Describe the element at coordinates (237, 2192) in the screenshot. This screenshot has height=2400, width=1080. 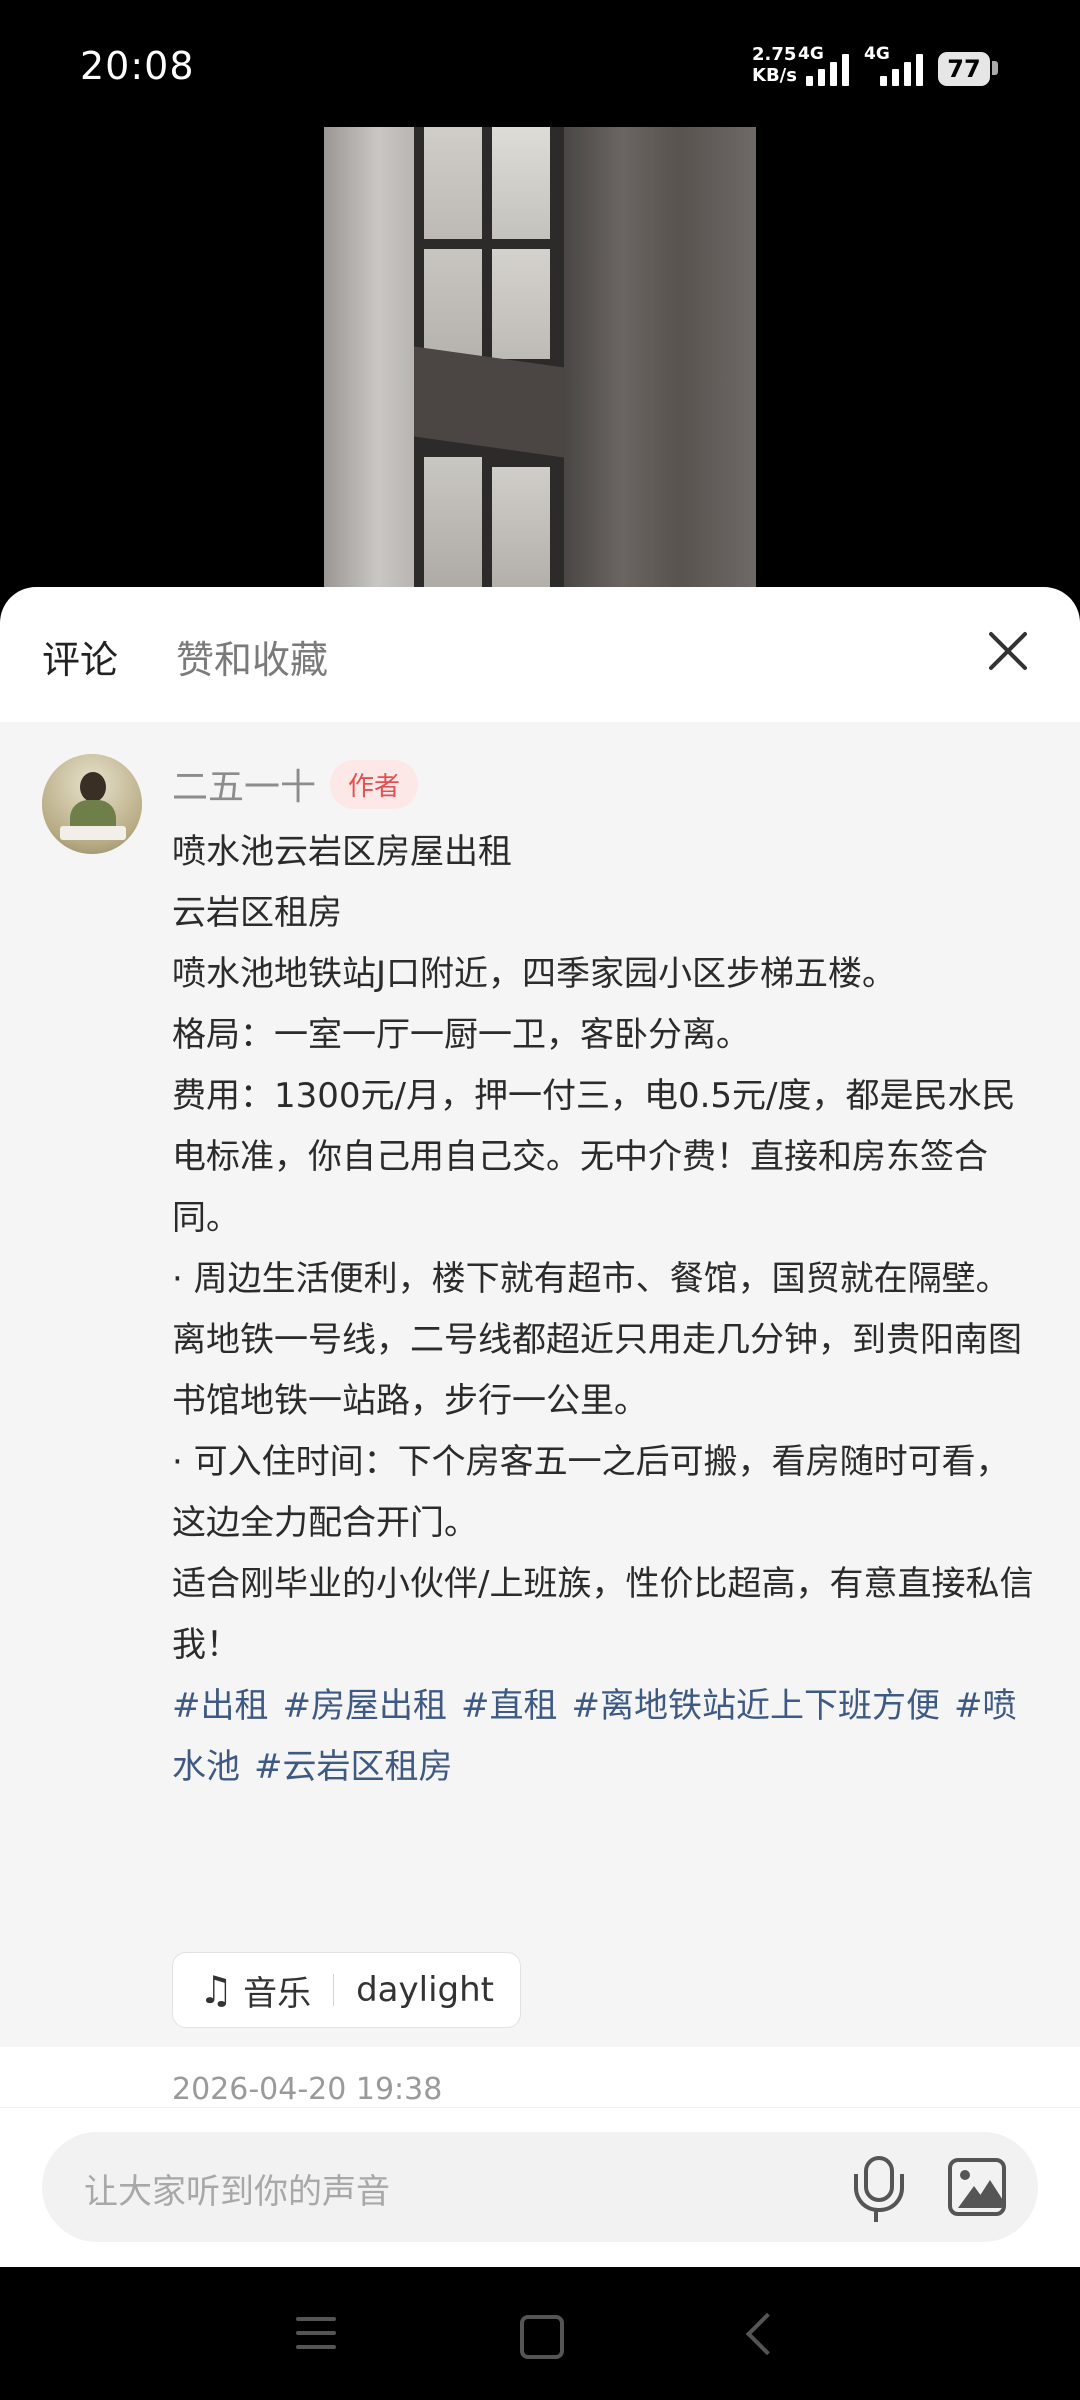
I see `comment-input-placeholder: 让大家听到你的声音` at that location.